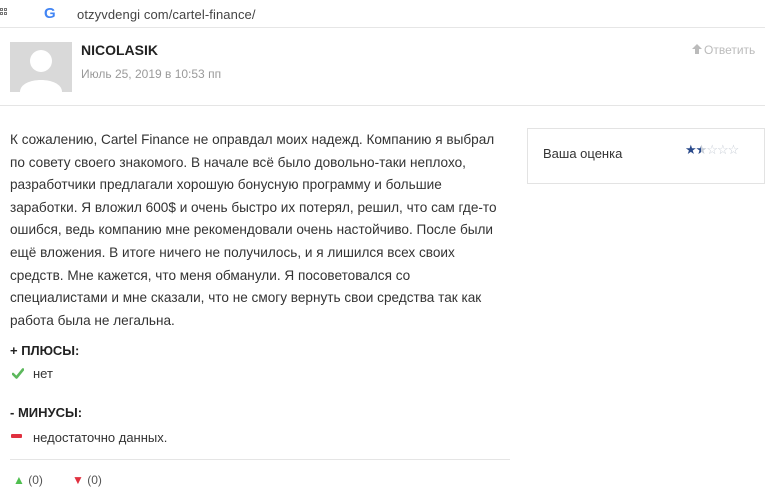 This screenshot has height=487, width=765. I want to click on rating-stars: ★★★☆☆☆, so click(712, 150).